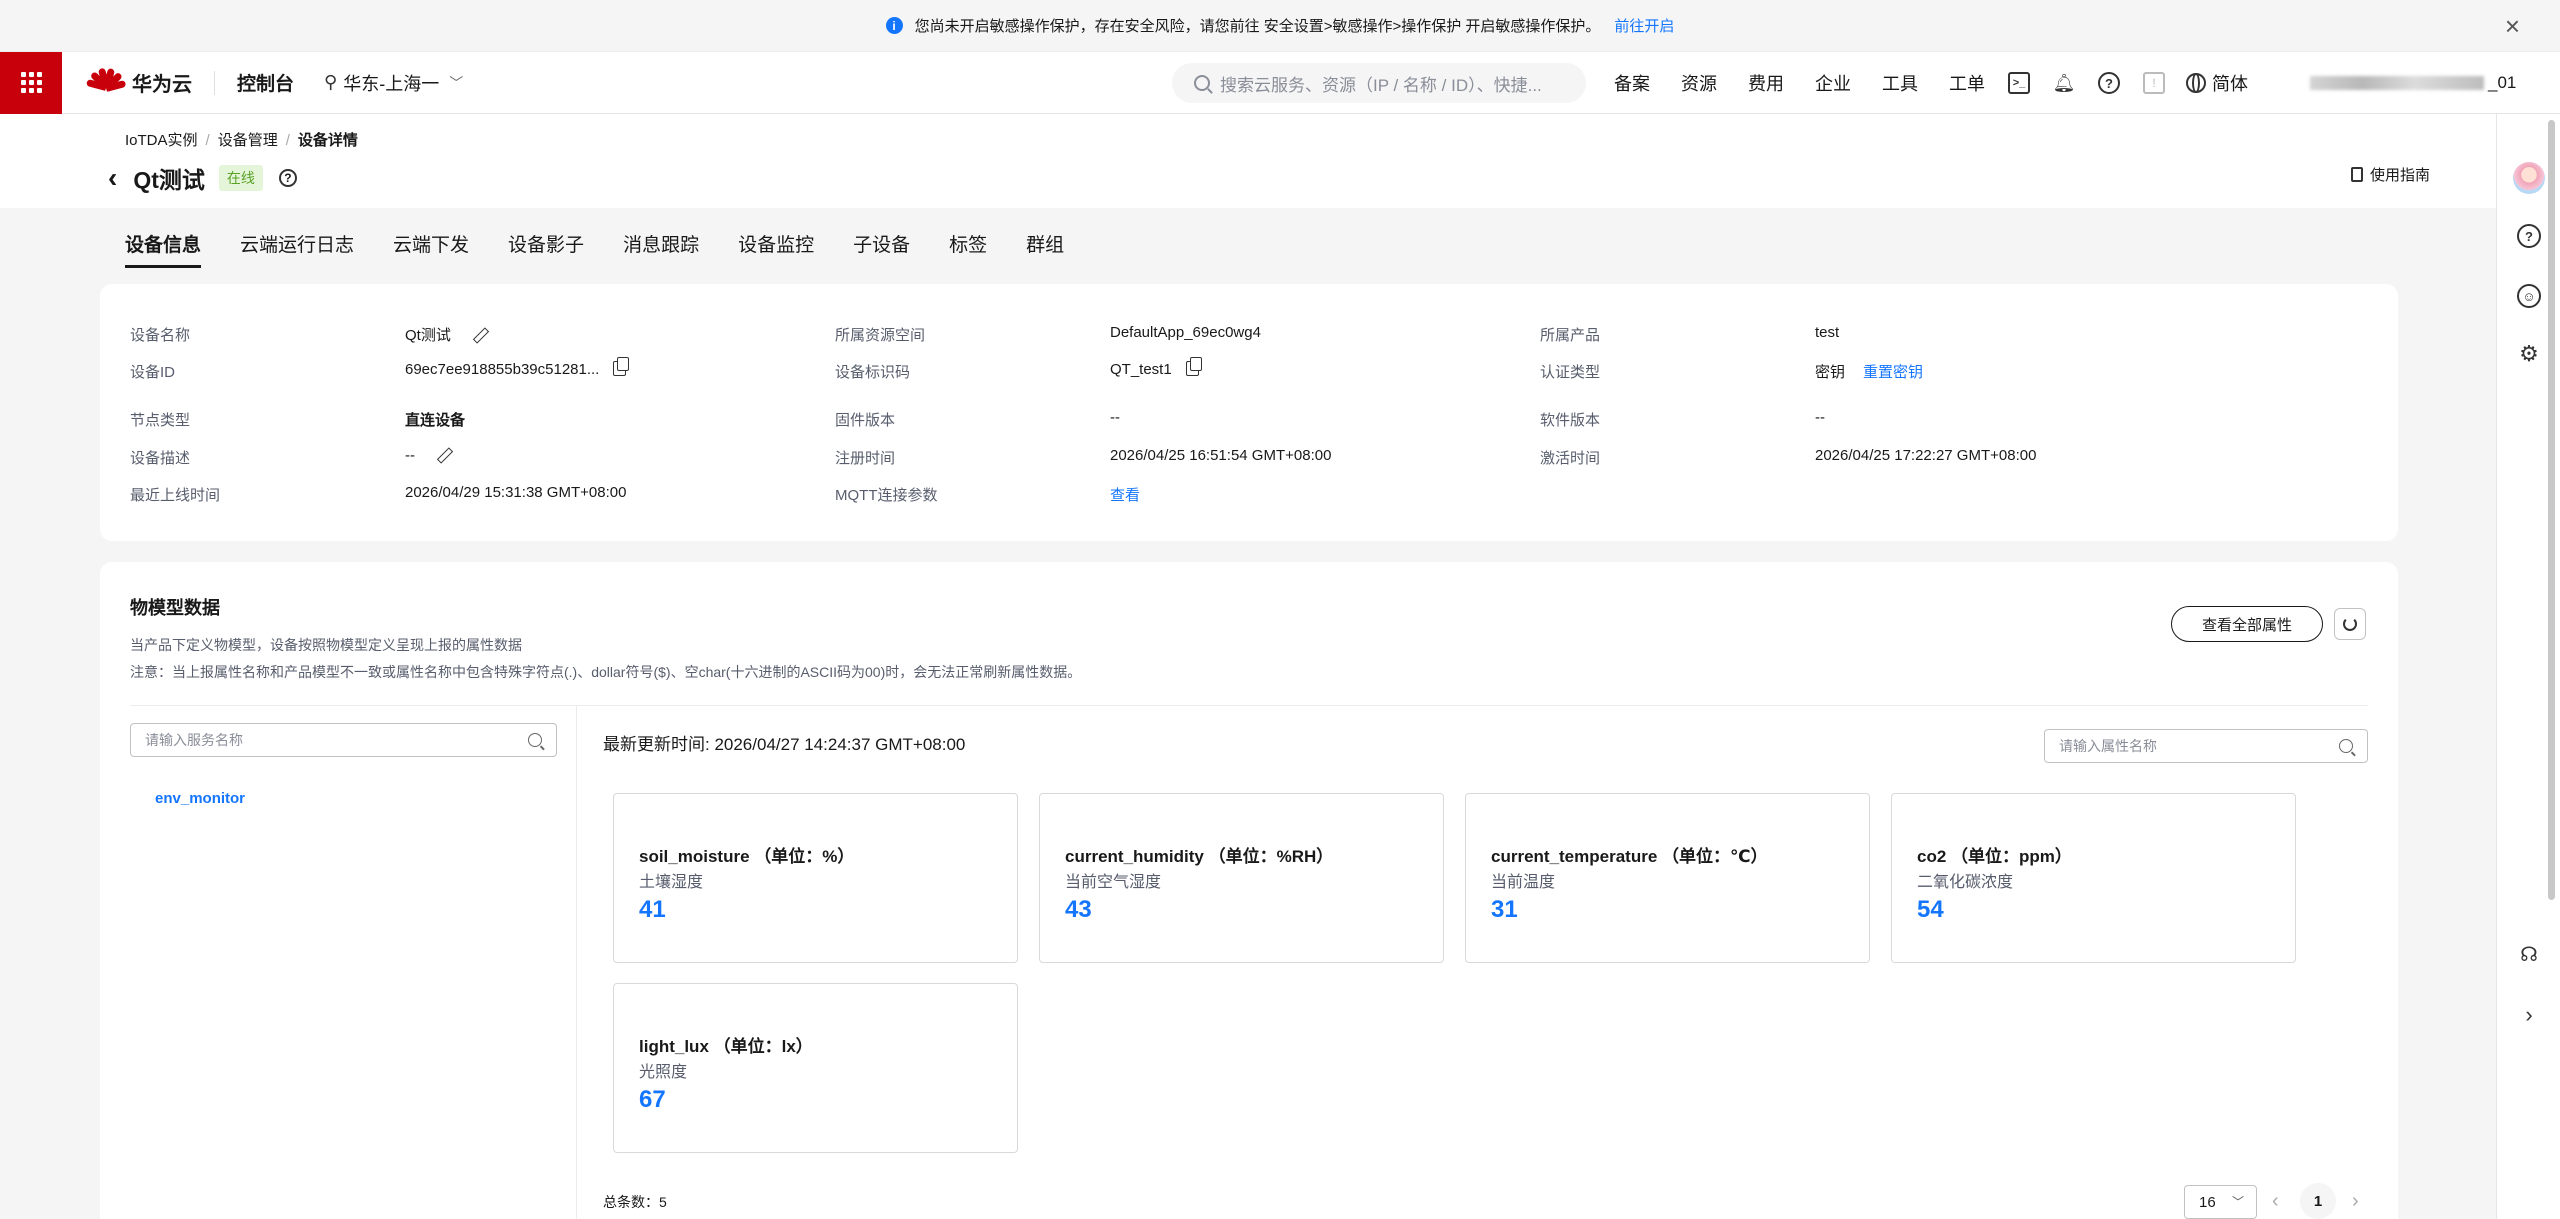  I want to click on user-account-menu: _01, so click(2413, 83).